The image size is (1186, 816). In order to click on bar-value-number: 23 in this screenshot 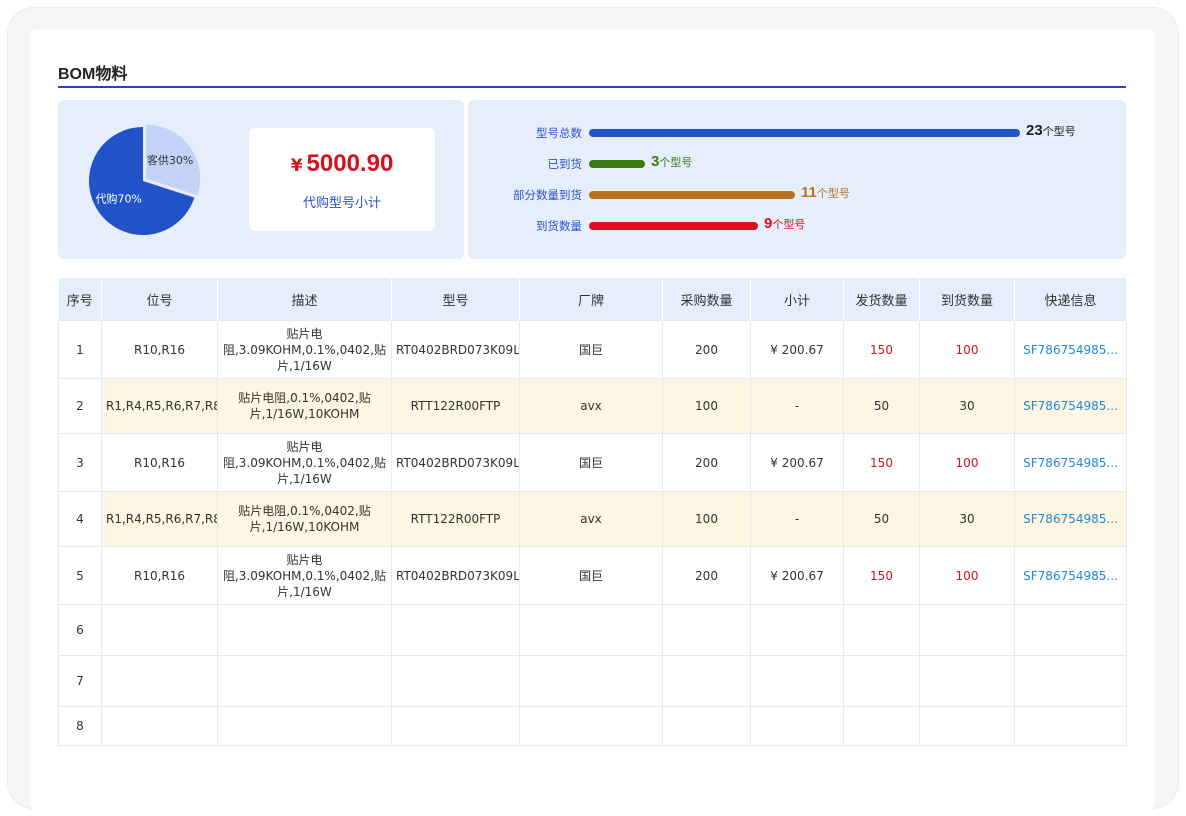, I will do `click(1034, 130)`.